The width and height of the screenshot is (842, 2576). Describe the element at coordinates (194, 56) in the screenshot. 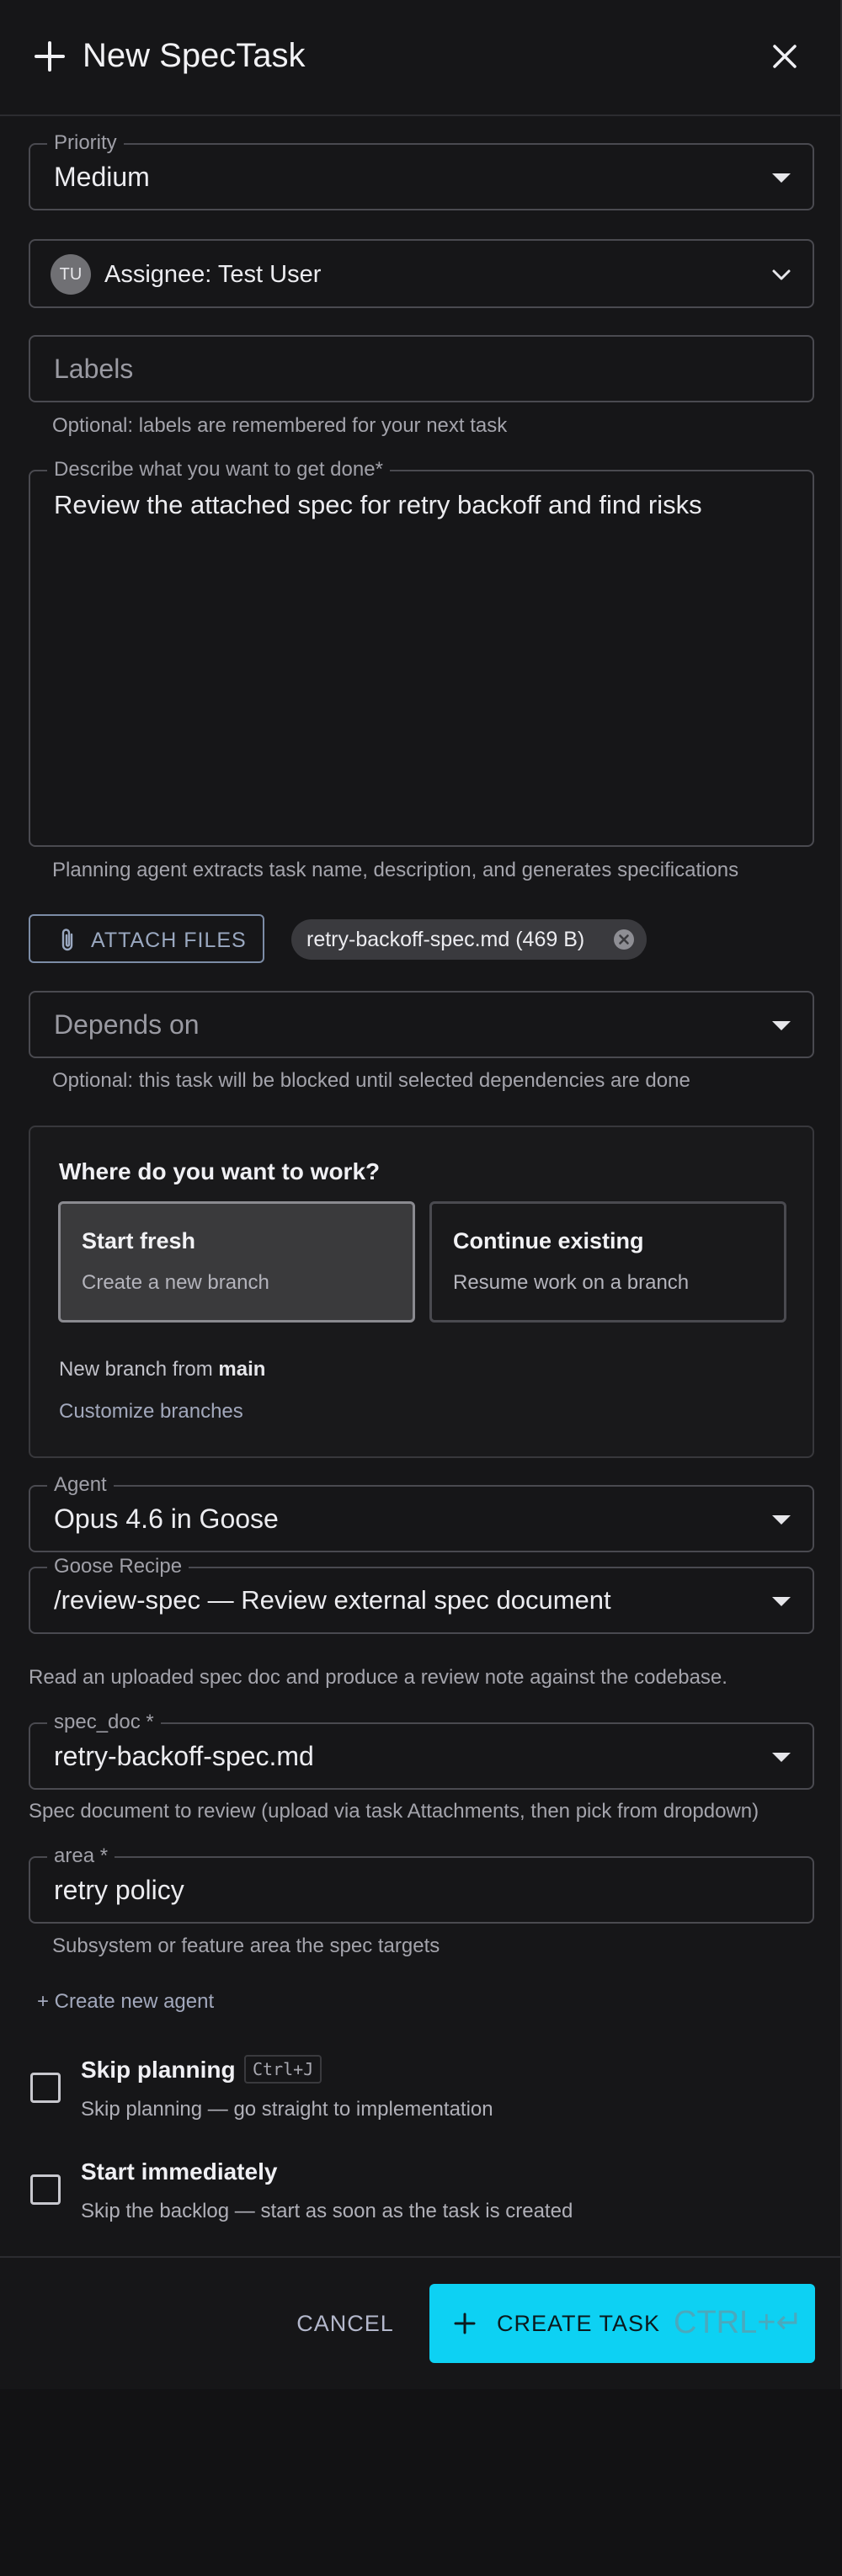

I see `dialog-title: New SpecTask` at that location.